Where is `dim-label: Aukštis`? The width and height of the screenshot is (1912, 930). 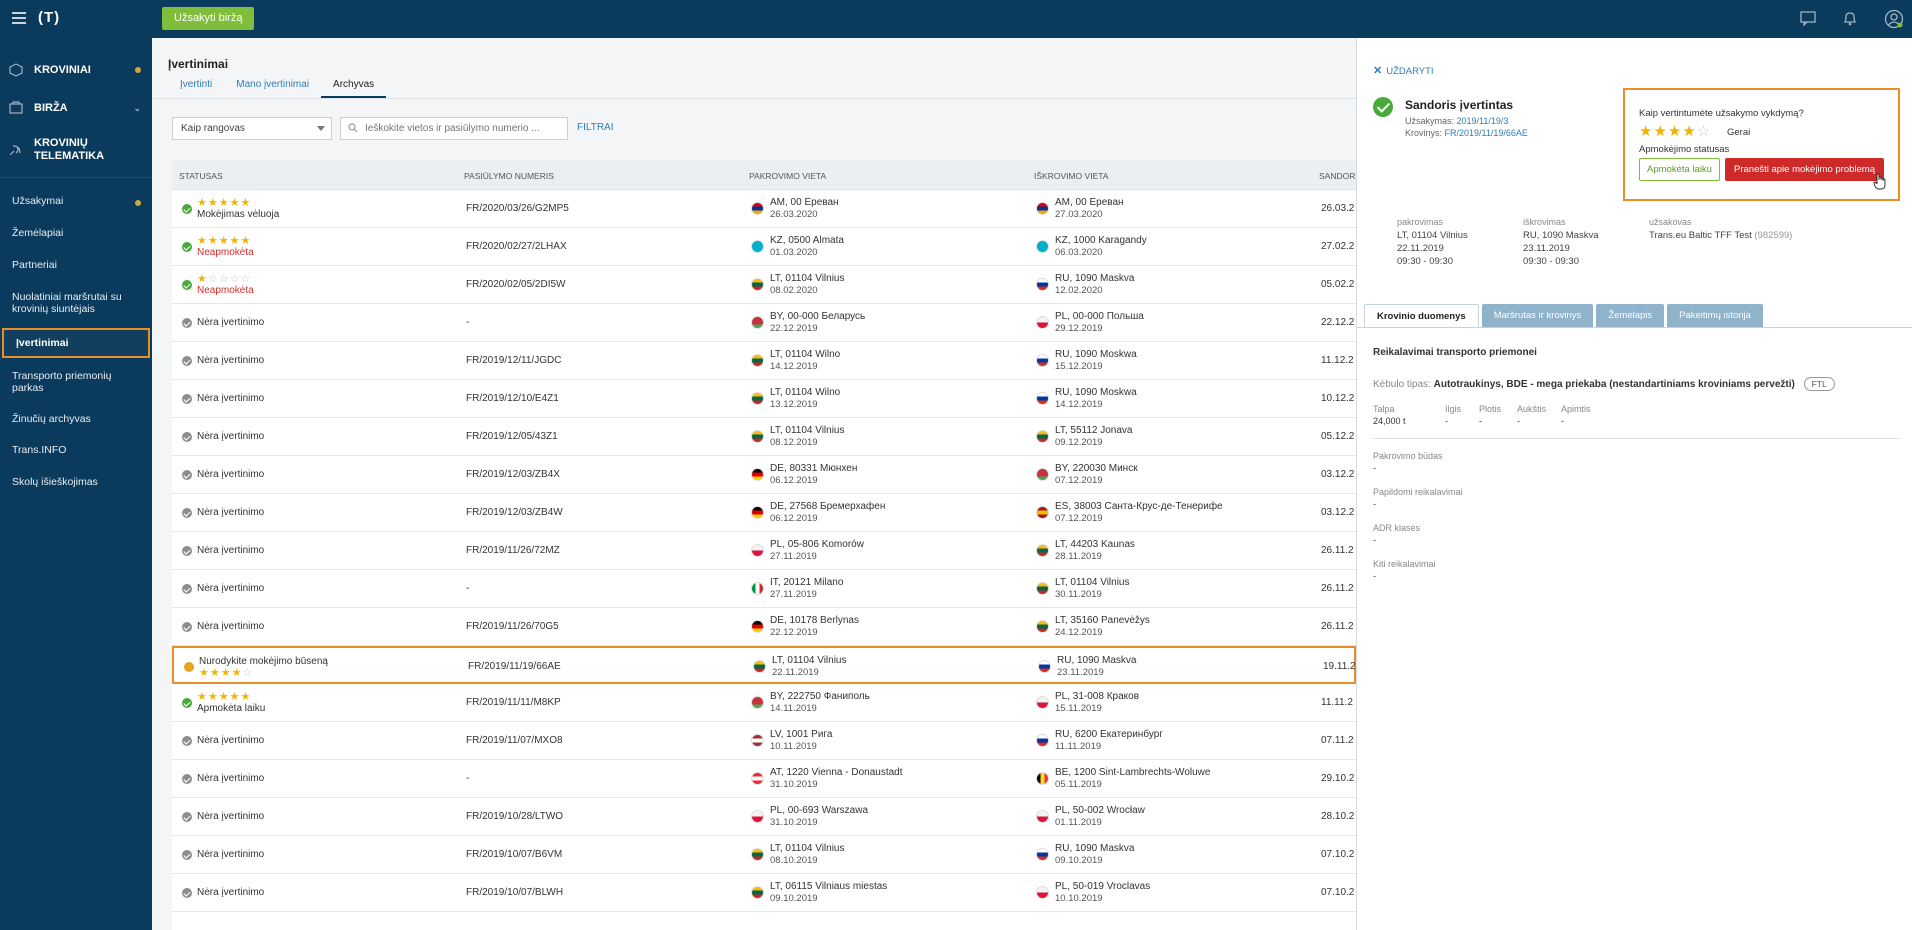 dim-label: Aukštis is located at coordinates (1532, 409).